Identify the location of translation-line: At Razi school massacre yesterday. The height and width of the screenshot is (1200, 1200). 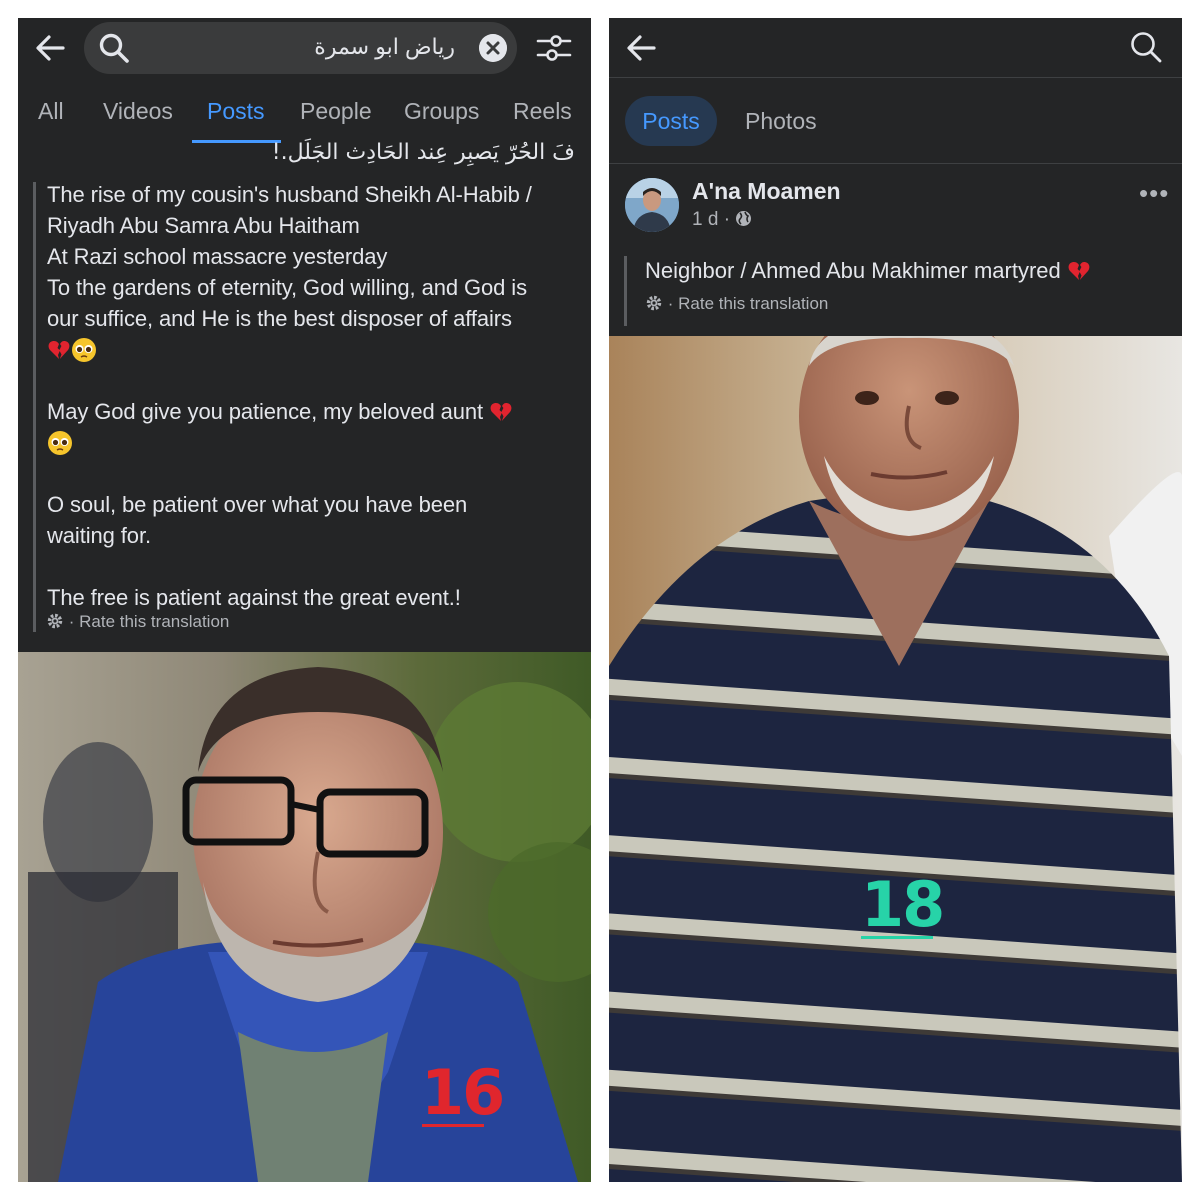
(217, 256).